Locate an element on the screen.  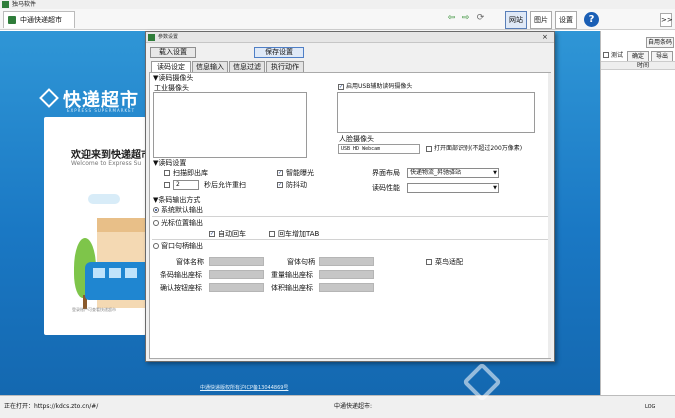
perf-select: ▼ is located at coordinates (453, 188).